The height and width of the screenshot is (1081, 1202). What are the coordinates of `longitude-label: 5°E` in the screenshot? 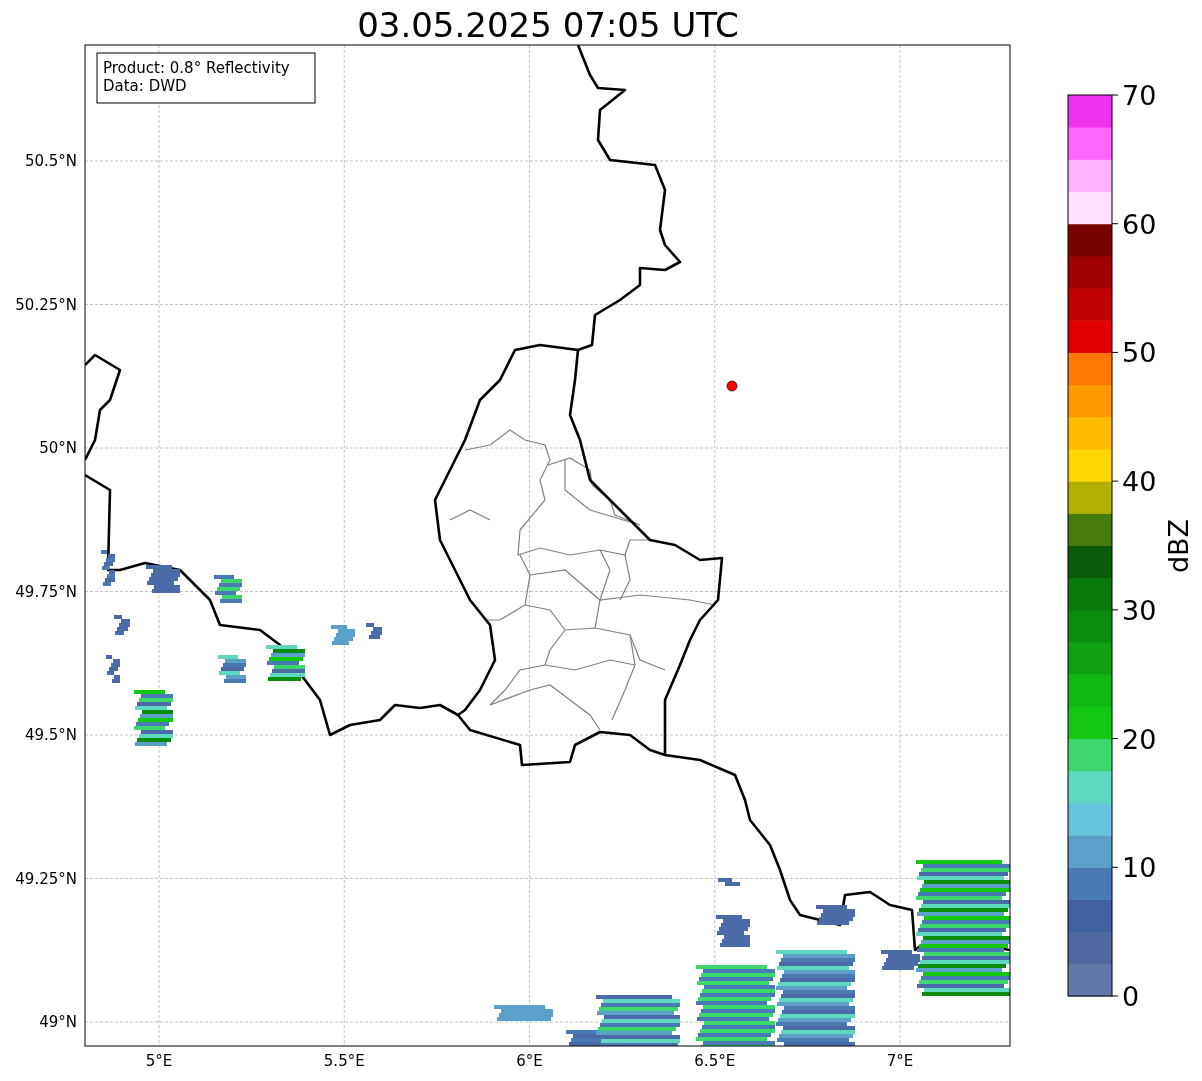 It's located at (159, 1061).